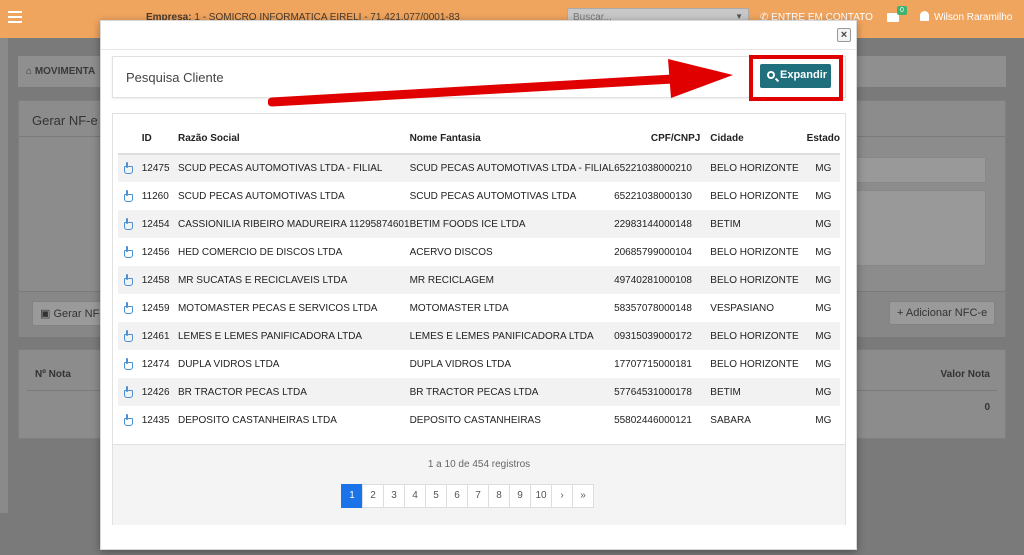 The width and height of the screenshot is (1024, 555). What do you see at coordinates (479, 464) in the screenshot?
I see `records-info: 1 a 10 de 454 registros` at bounding box center [479, 464].